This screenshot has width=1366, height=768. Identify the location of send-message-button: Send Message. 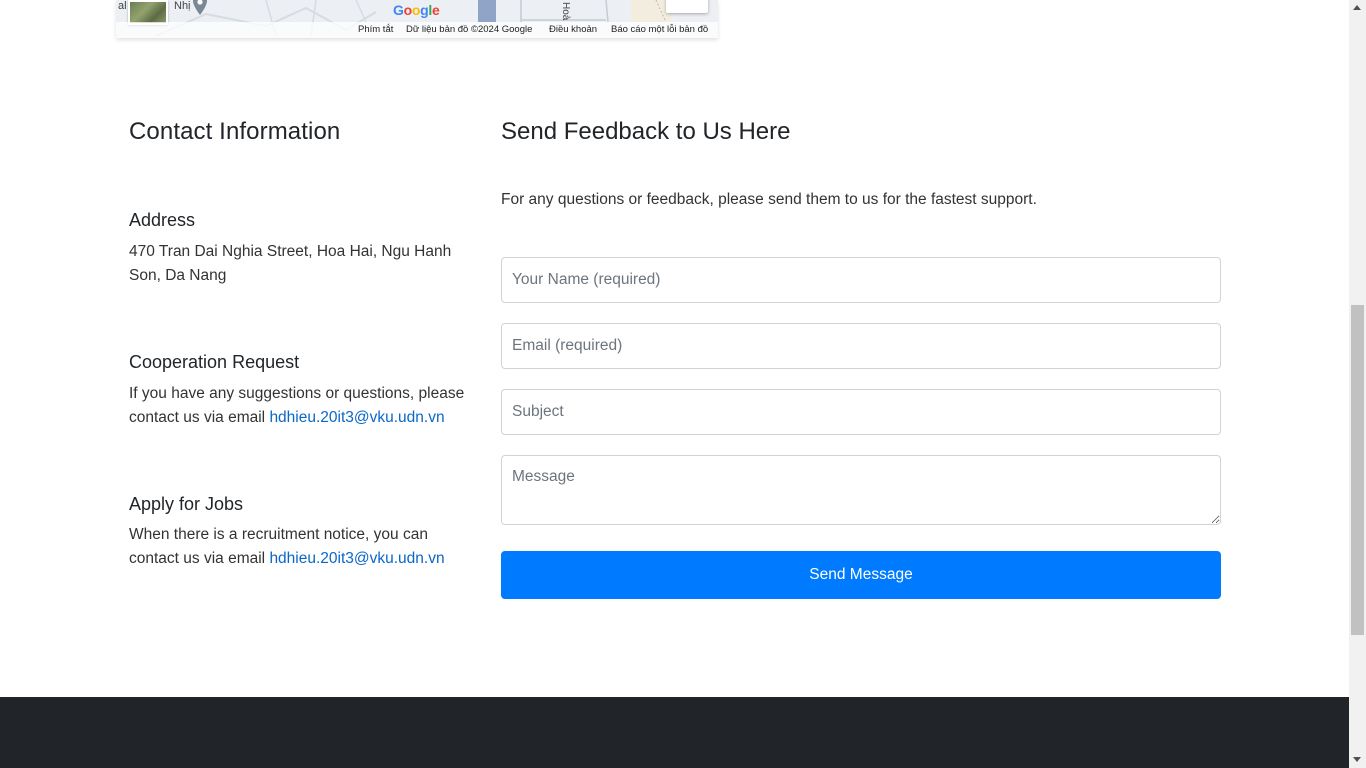
(861, 575).